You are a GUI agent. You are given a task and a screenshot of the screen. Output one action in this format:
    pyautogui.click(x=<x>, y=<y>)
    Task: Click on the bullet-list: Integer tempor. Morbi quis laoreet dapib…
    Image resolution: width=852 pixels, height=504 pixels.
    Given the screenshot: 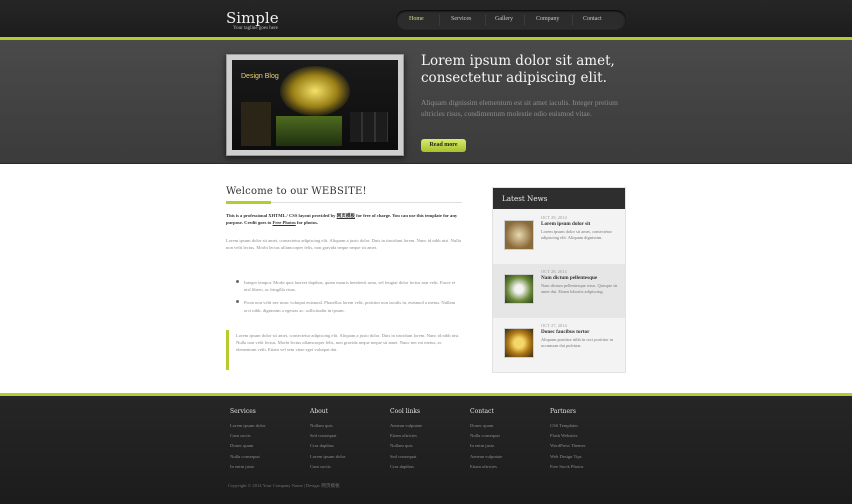 What is the action you would take?
    pyautogui.click(x=349, y=299)
    